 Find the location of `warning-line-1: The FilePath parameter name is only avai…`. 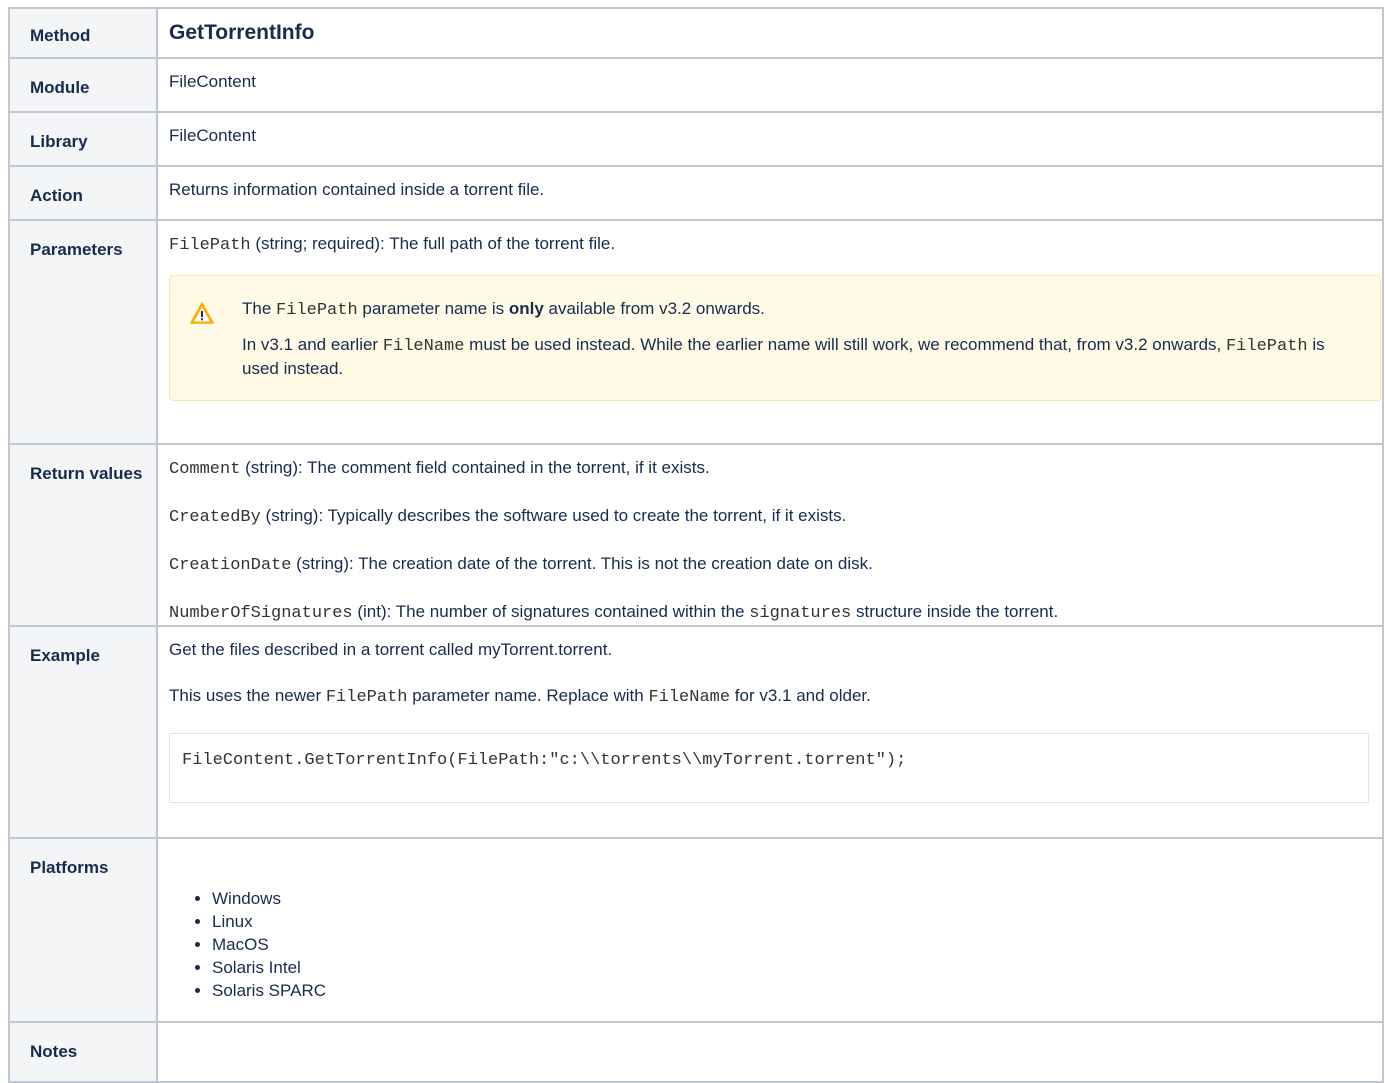

warning-line-1: The FilePath parameter name is only avai… is located at coordinates (801, 310).